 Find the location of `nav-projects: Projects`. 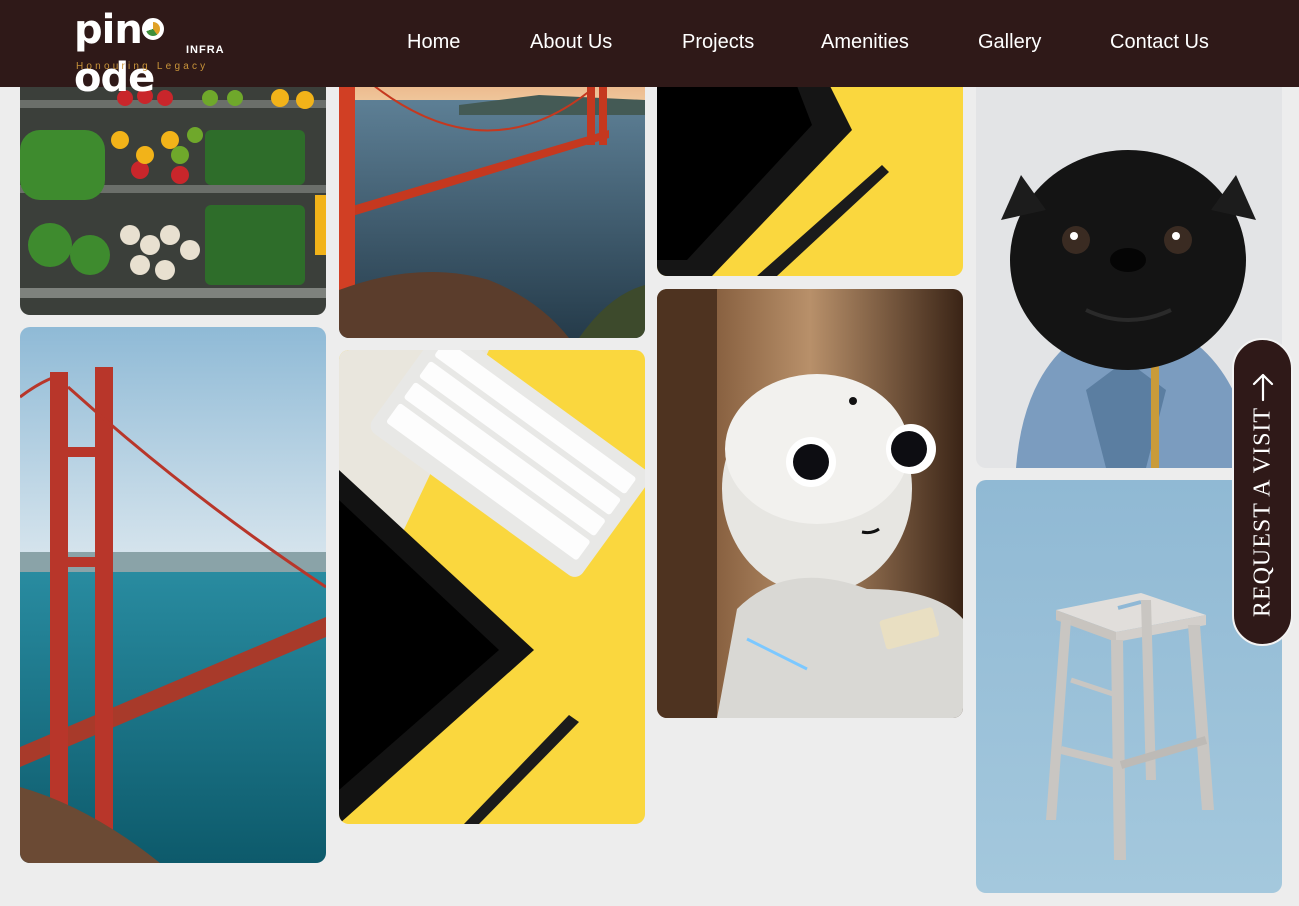

nav-projects: Projects is located at coordinates (718, 42).